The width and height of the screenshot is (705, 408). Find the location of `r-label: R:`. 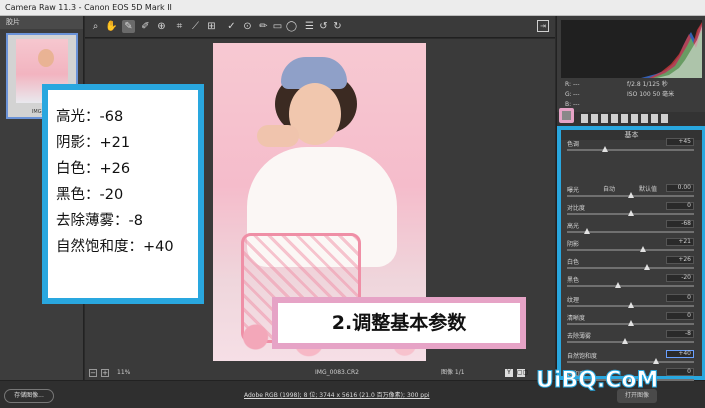

r-label: R: is located at coordinates (568, 84).